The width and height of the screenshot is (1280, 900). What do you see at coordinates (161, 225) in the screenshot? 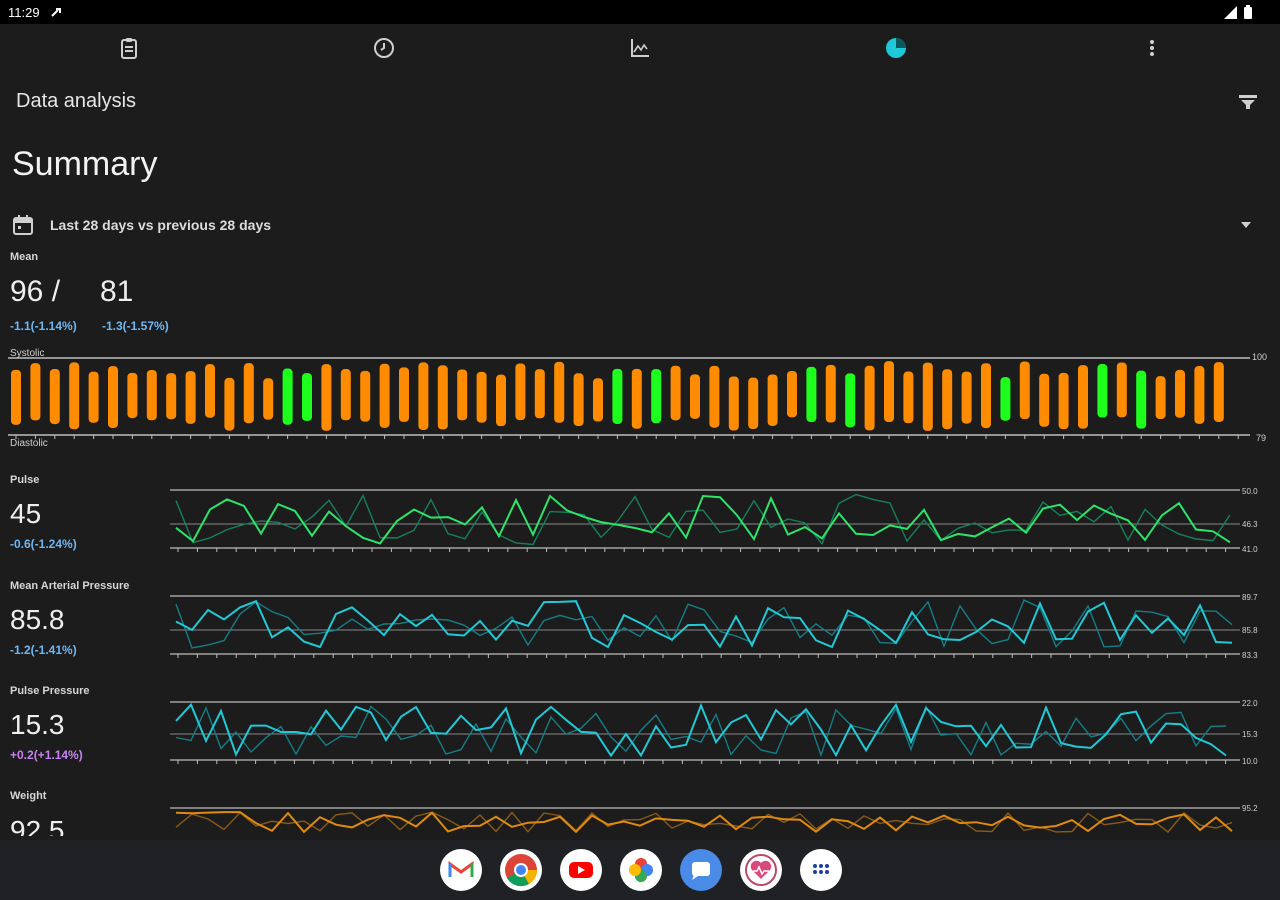
I see `period-label: Last 28 days vs previous 28 days` at bounding box center [161, 225].